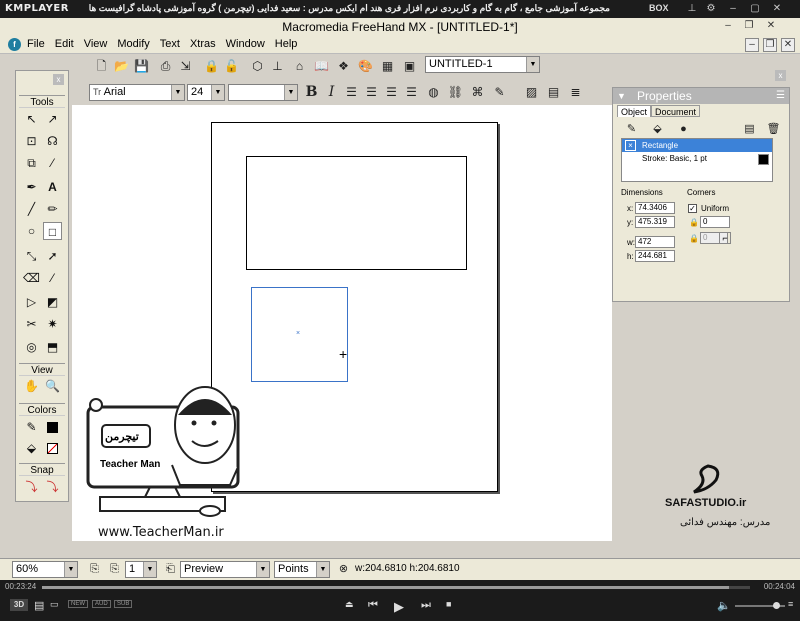  I want to click on doc-minimize-icon: –, so click(752, 45).